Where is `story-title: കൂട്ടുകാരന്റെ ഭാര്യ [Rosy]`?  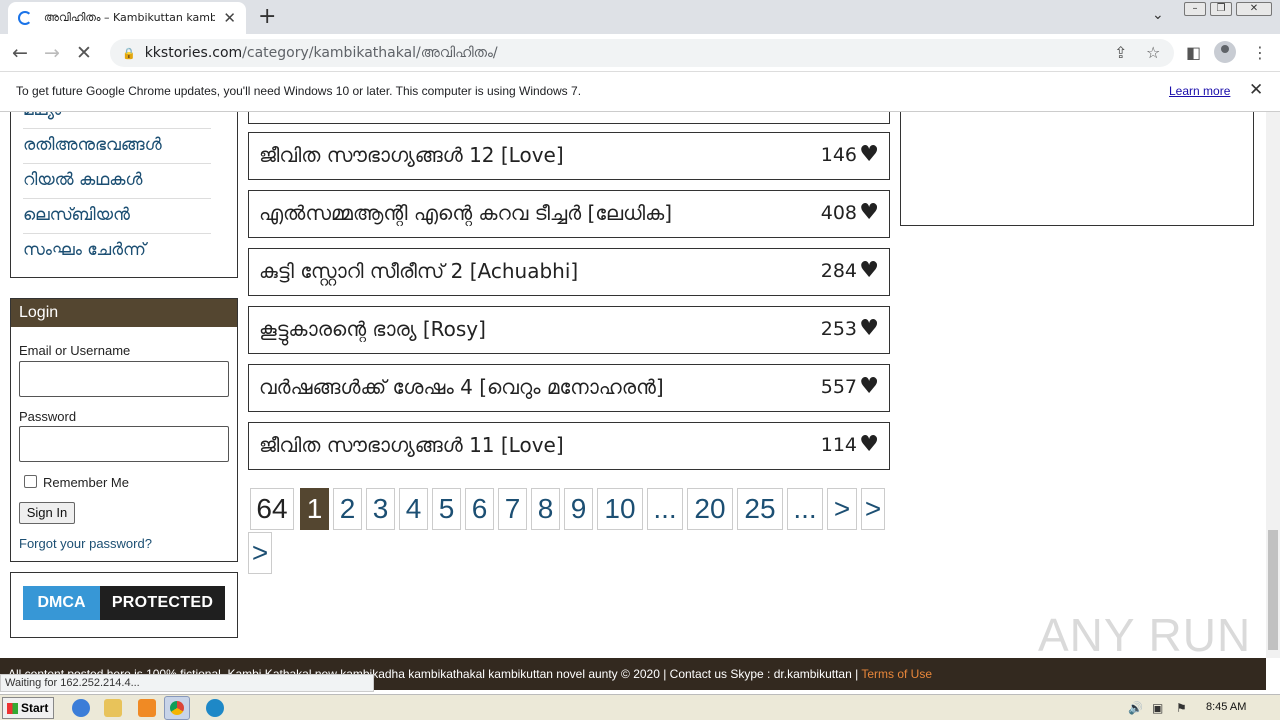 story-title: കൂട്ടുകാരന്റെ ഭാര്യ [Rosy] is located at coordinates (372, 329).